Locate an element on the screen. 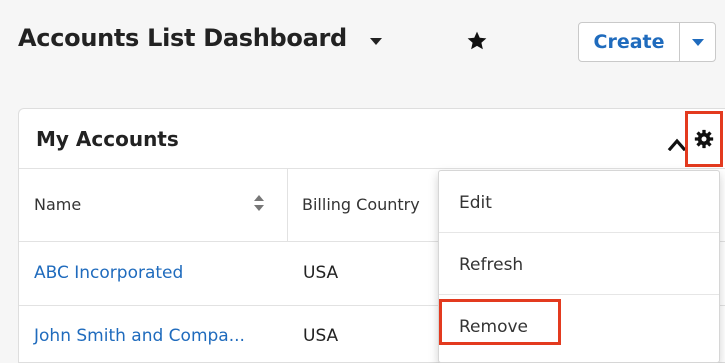 This screenshot has height=363, width=725. menu-item-label: Refresh is located at coordinates (491, 265).